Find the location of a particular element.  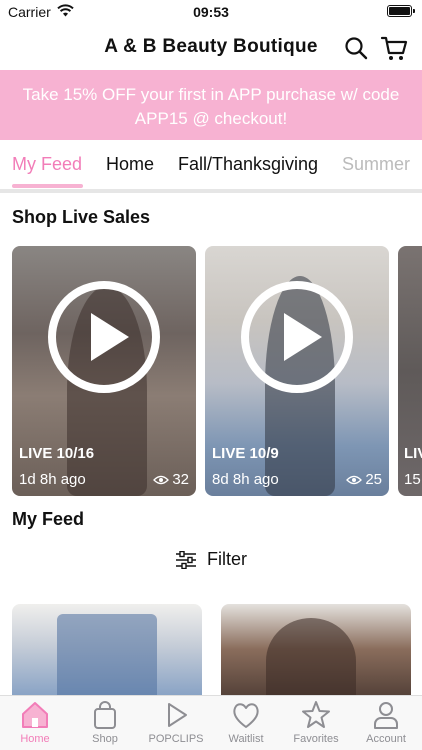

home-icon is located at coordinates (35, 715).